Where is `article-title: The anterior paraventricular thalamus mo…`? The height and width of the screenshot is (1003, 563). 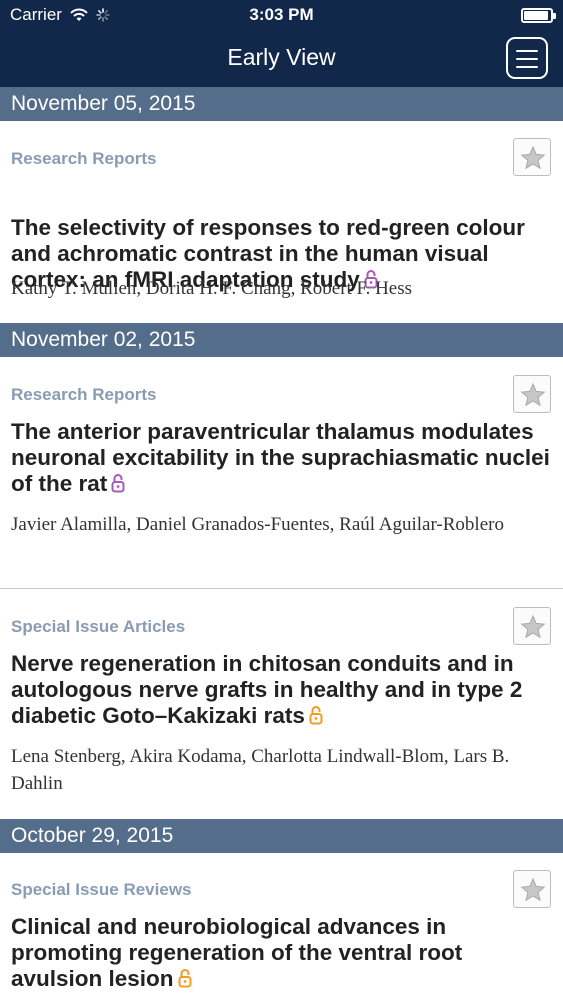
article-title: The anterior paraventricular thalamus mo… is located at coordinates (281, 458).